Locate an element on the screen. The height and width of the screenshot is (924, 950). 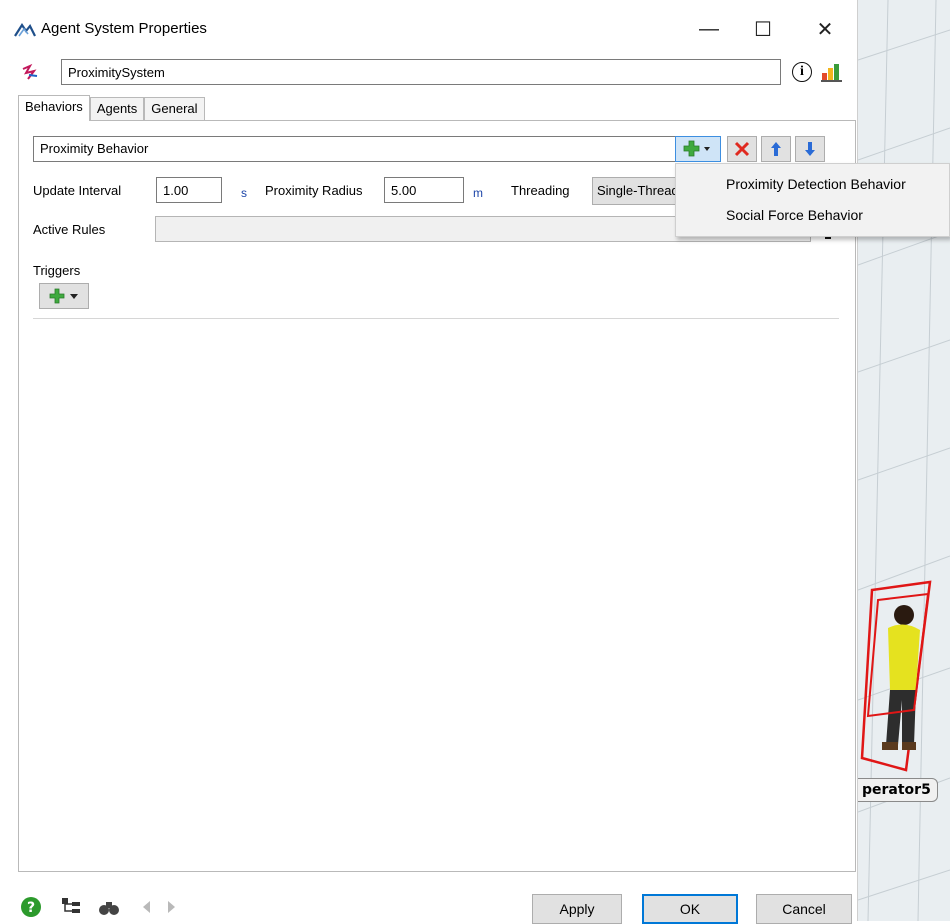
add-trigger-button is located at coordinates (64, 296).